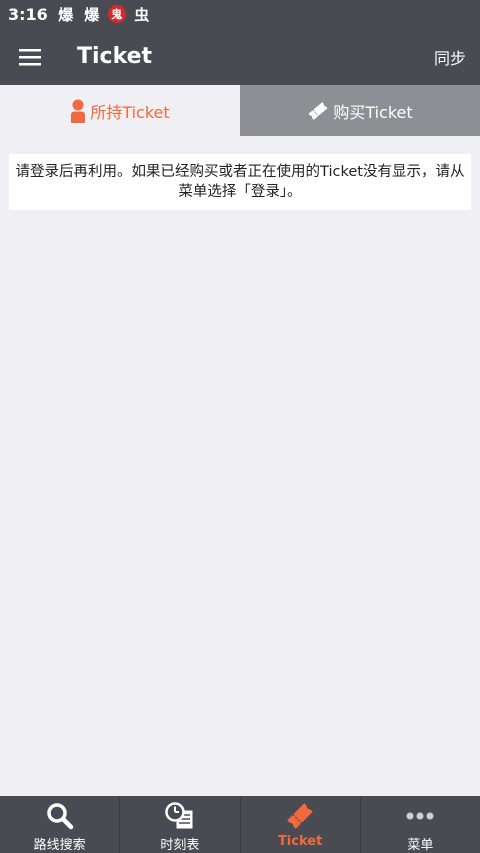 The width and height of the screenshot is (480, 853). What do you see at coordinates (104, 14) in the screenshot?
I see `status-icons: 爆 爆 鬼 虫` at bounding box center [104, 14].